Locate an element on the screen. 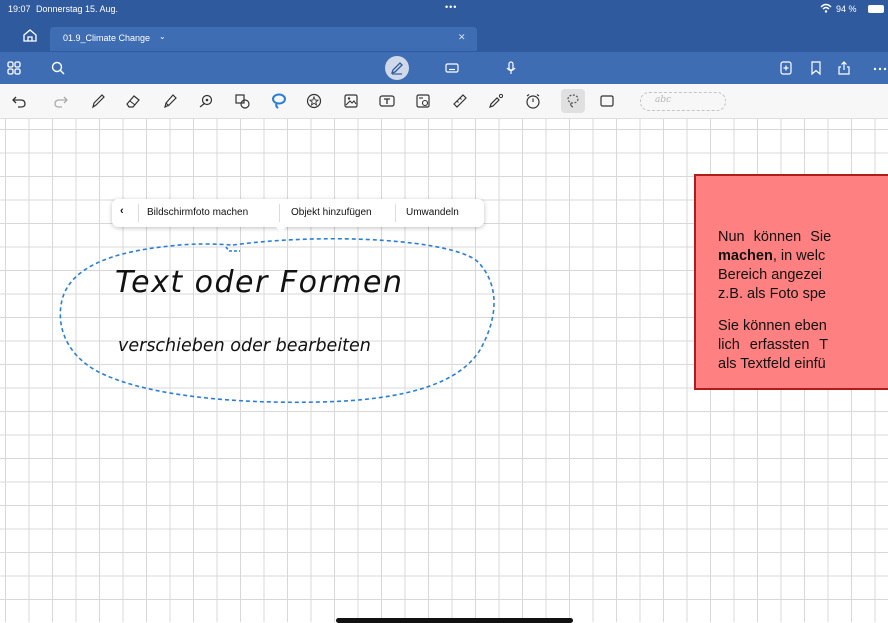 This screenshot has width=888, height=623. laser-pointer-icon is located at coordinates (496, 101).